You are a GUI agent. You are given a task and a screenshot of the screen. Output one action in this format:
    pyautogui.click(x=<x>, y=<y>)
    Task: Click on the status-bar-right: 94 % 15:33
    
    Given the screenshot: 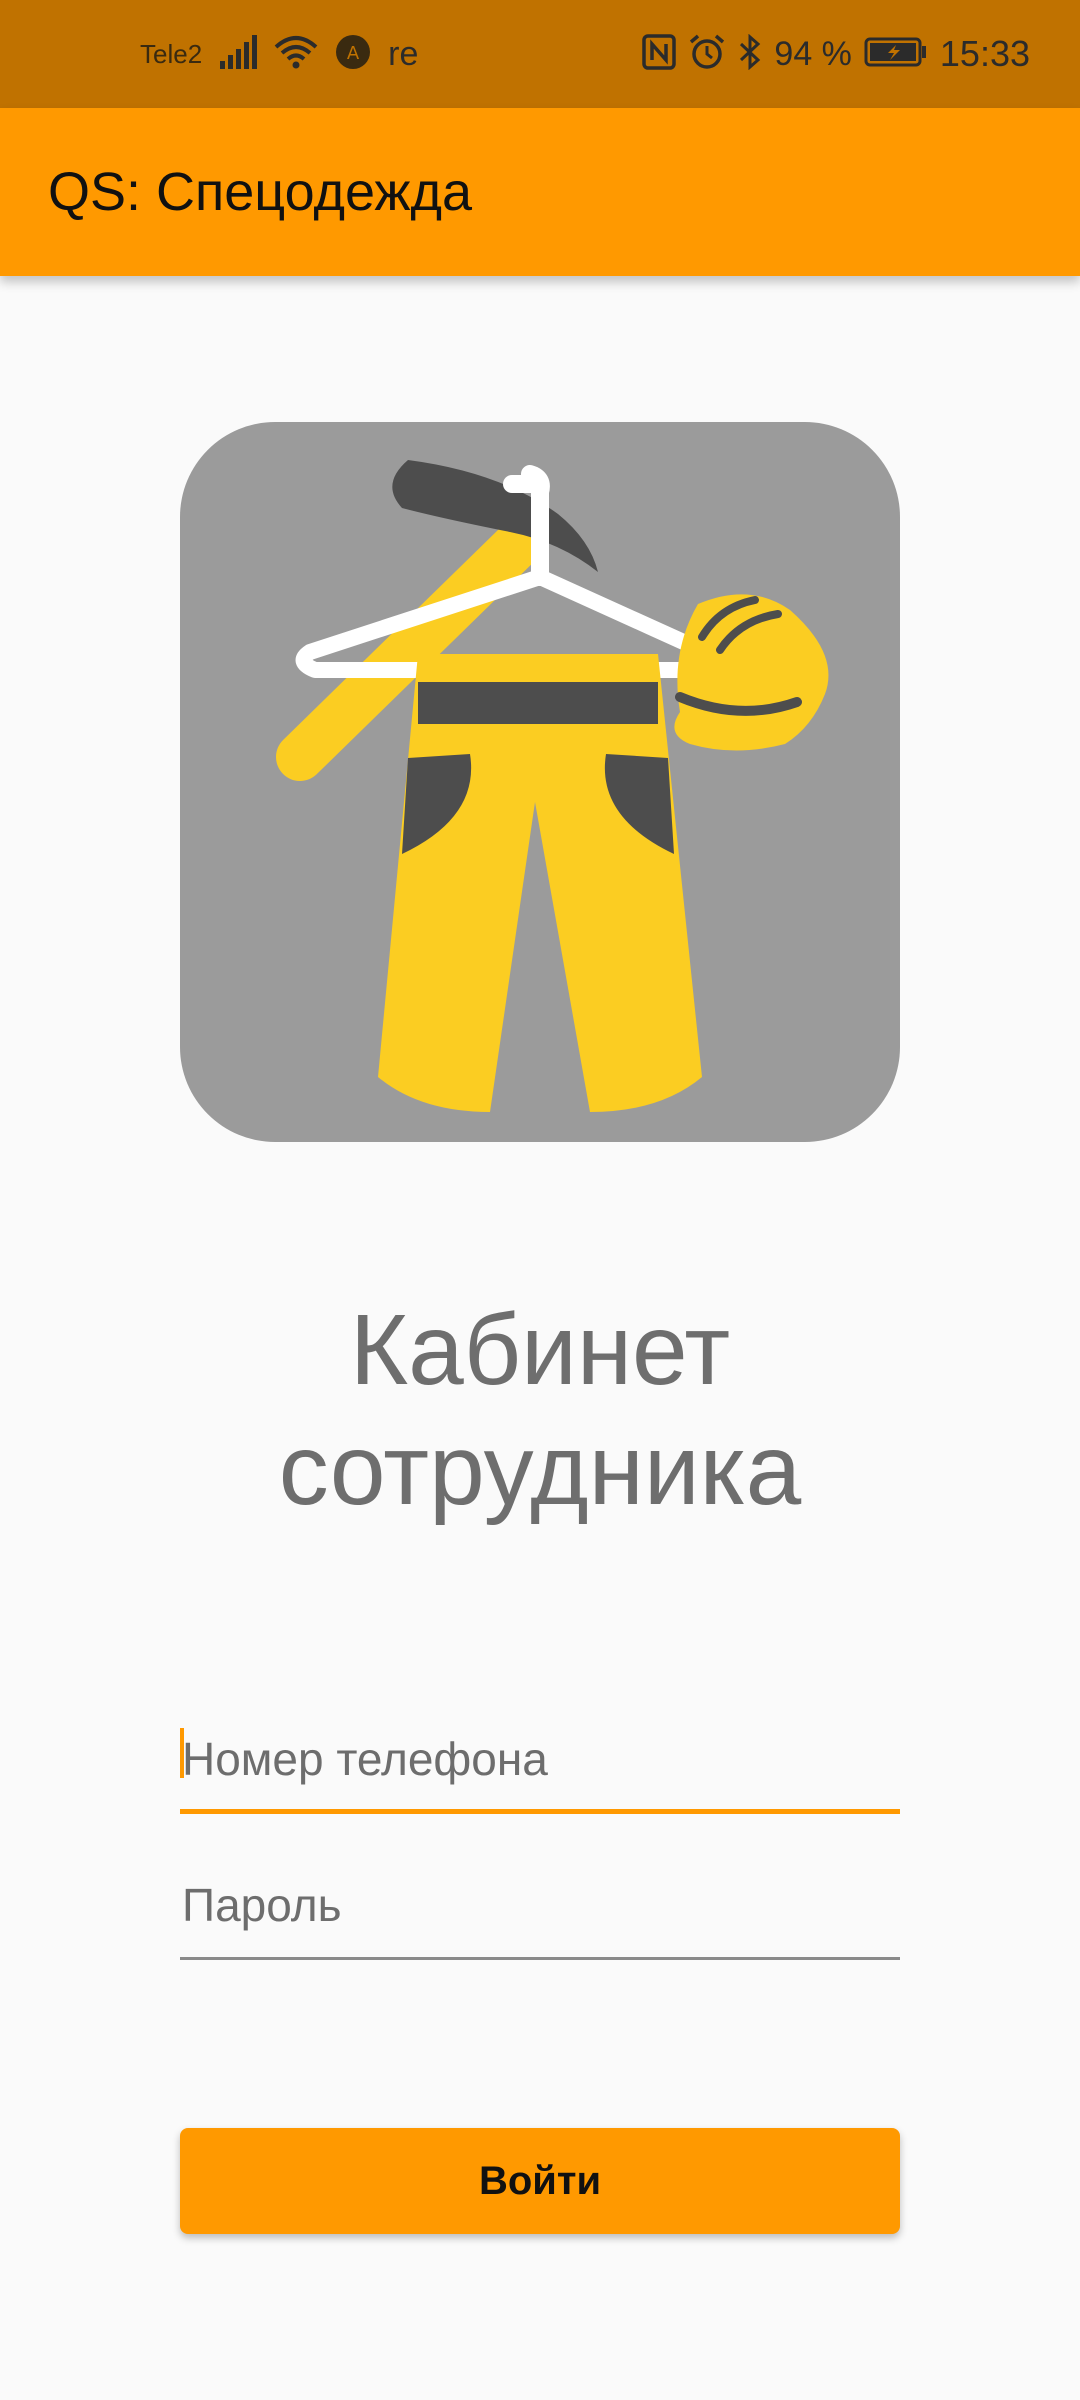 What is the action you would take?
    pyautogui.click(x=836, y=54)
    